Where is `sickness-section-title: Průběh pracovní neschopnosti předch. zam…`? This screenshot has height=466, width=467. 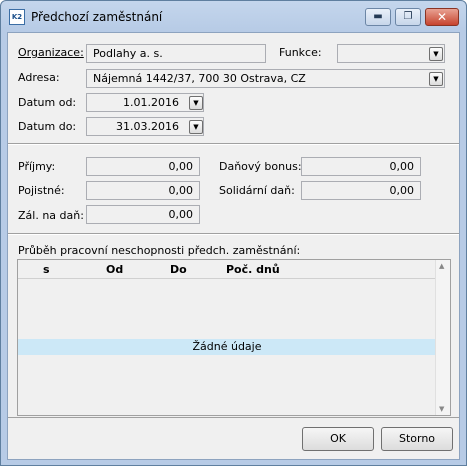
sickness-section-title: Průběh pracovní neschopnosti předch. zam… is located at coordinates (159, 250).